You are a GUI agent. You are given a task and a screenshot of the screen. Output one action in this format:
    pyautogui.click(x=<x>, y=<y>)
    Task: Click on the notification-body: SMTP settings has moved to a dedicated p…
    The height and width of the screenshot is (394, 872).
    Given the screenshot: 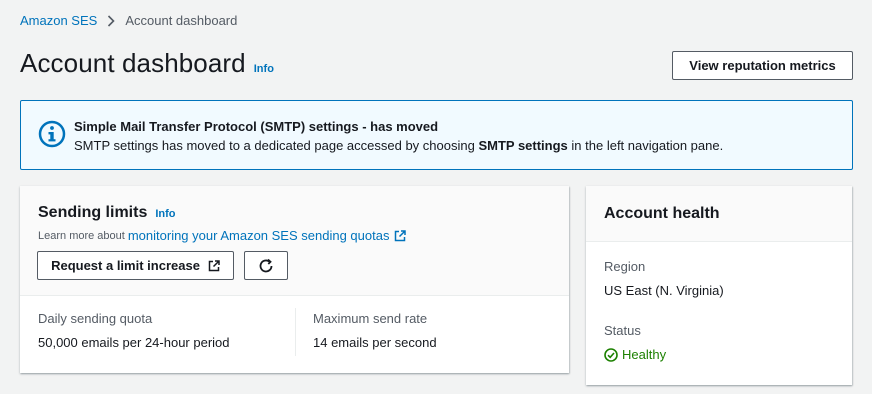 What is the action you would take?
    pyautogui.click(x=398, y=145)
    